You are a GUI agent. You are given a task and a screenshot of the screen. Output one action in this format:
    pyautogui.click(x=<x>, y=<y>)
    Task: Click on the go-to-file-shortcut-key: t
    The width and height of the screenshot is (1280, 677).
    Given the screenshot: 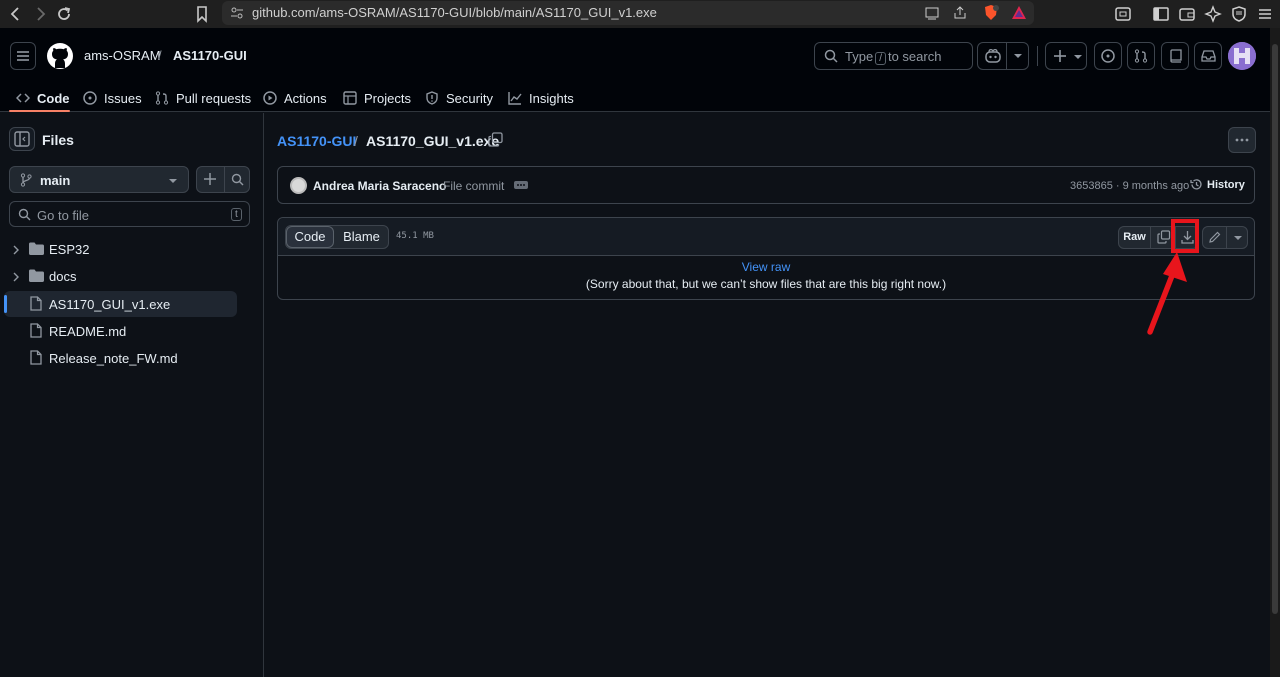 What is the action you would take?
    pyautogui.click(x=236, y=214)
    